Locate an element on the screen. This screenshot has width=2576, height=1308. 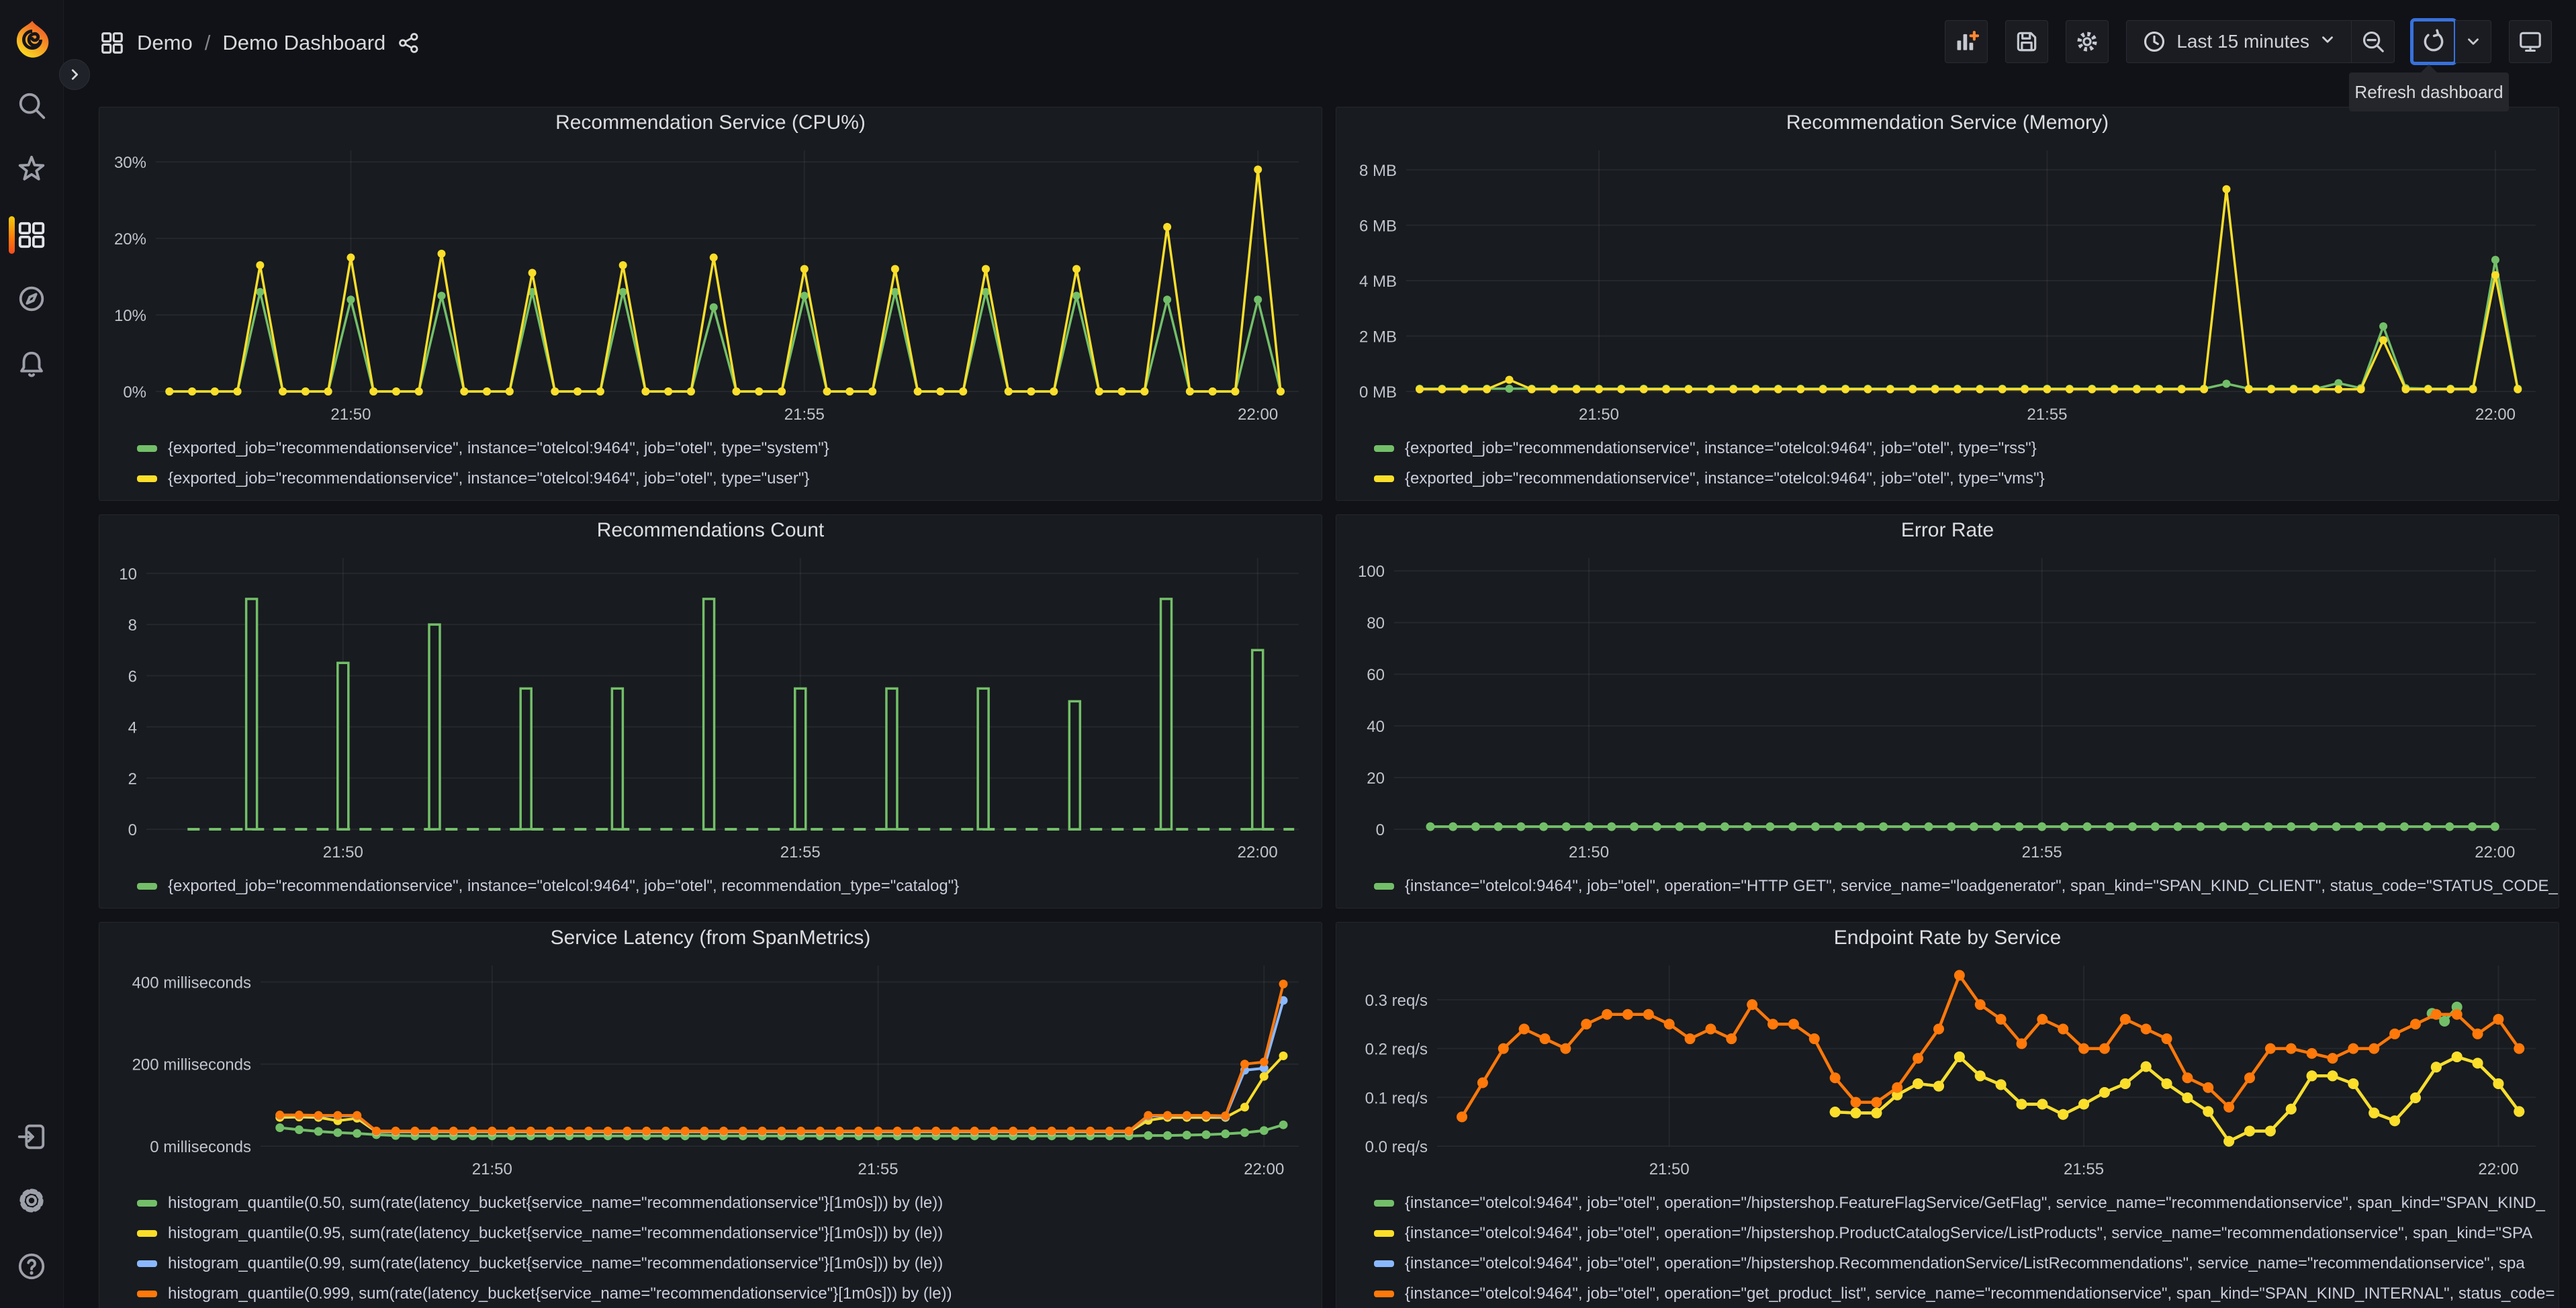
sidebar-item-starred is located at coordinates (31, 169).